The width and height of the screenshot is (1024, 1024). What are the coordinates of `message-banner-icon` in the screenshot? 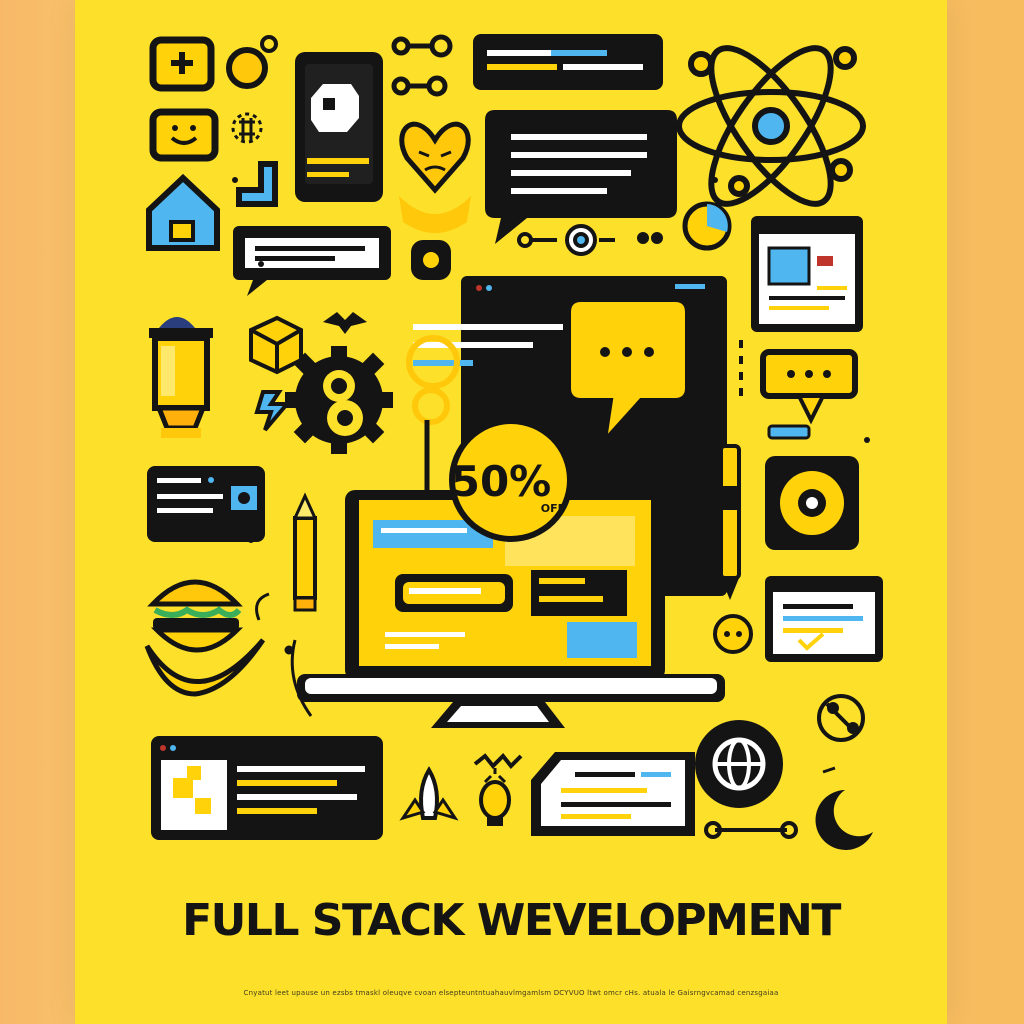 It's located at (312, 261).